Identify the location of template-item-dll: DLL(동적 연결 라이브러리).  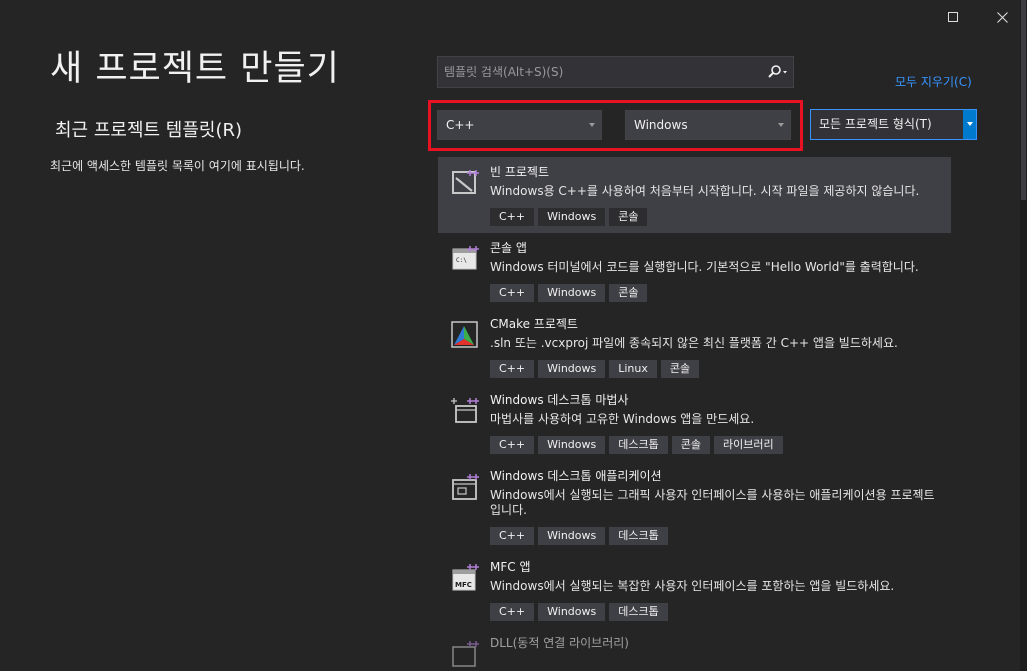
(694, 647).